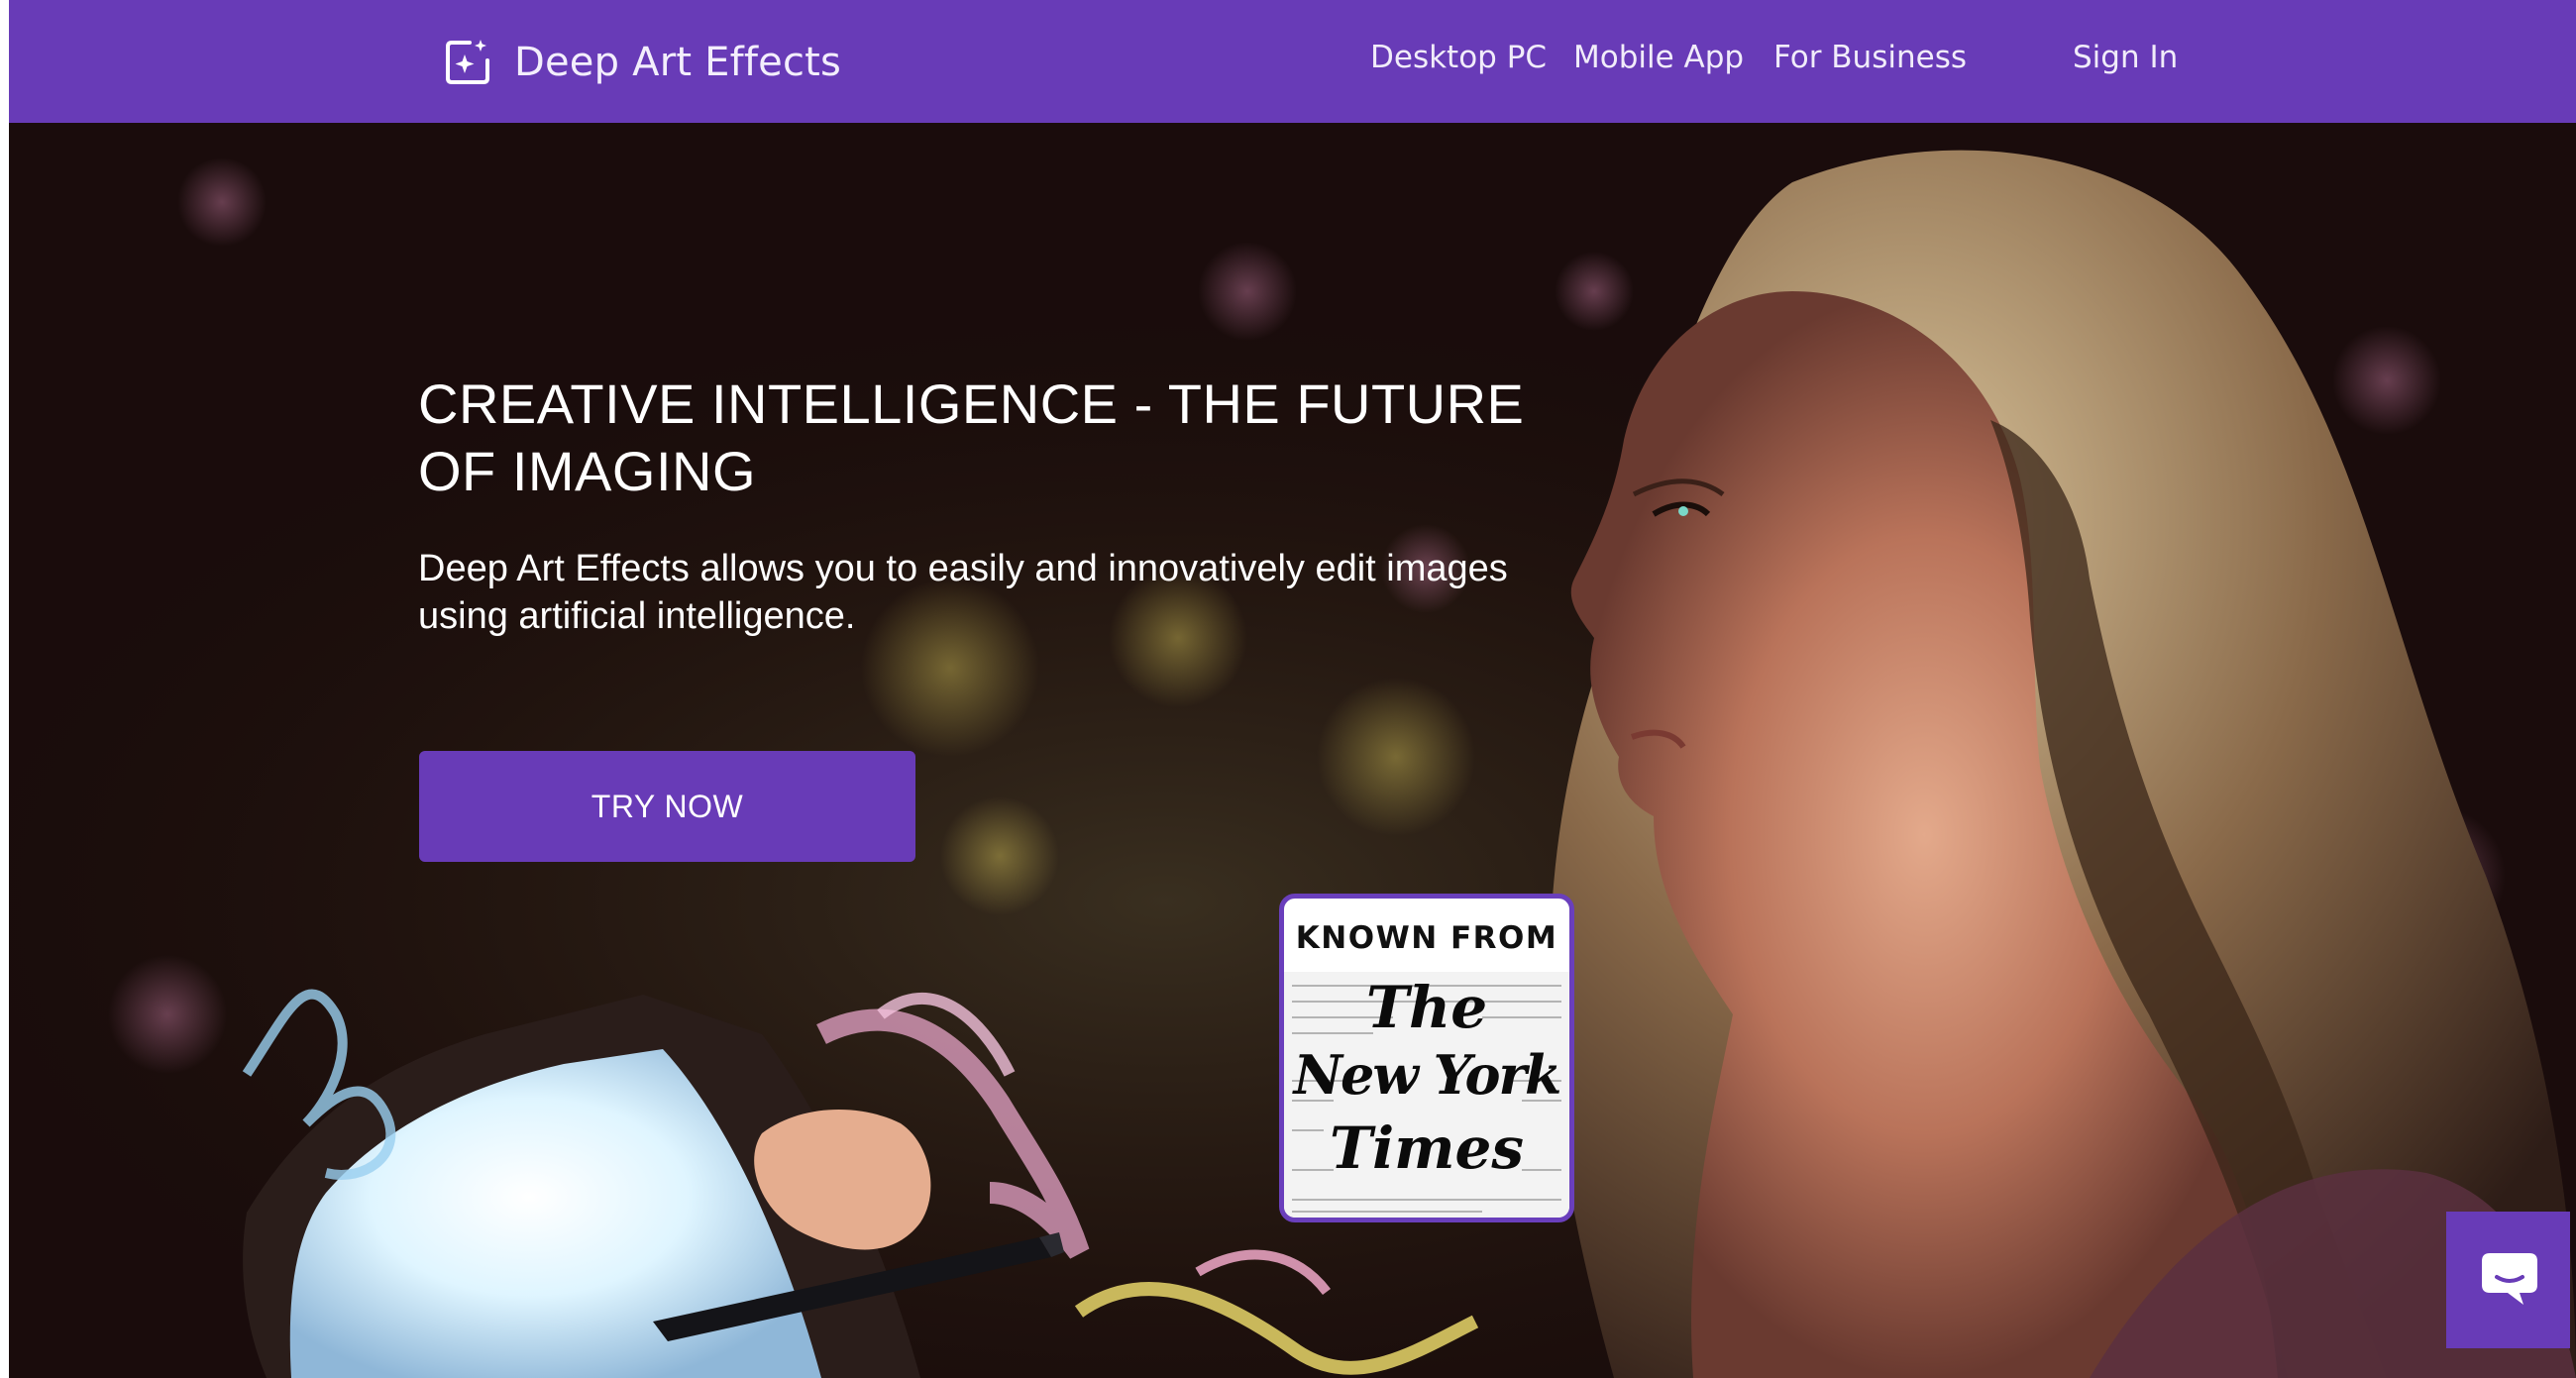 This screenshot has width=2576, height=1378. I want to click on known-from-badge: KNOWN FROM The New York Times, so click(1426, 1058).